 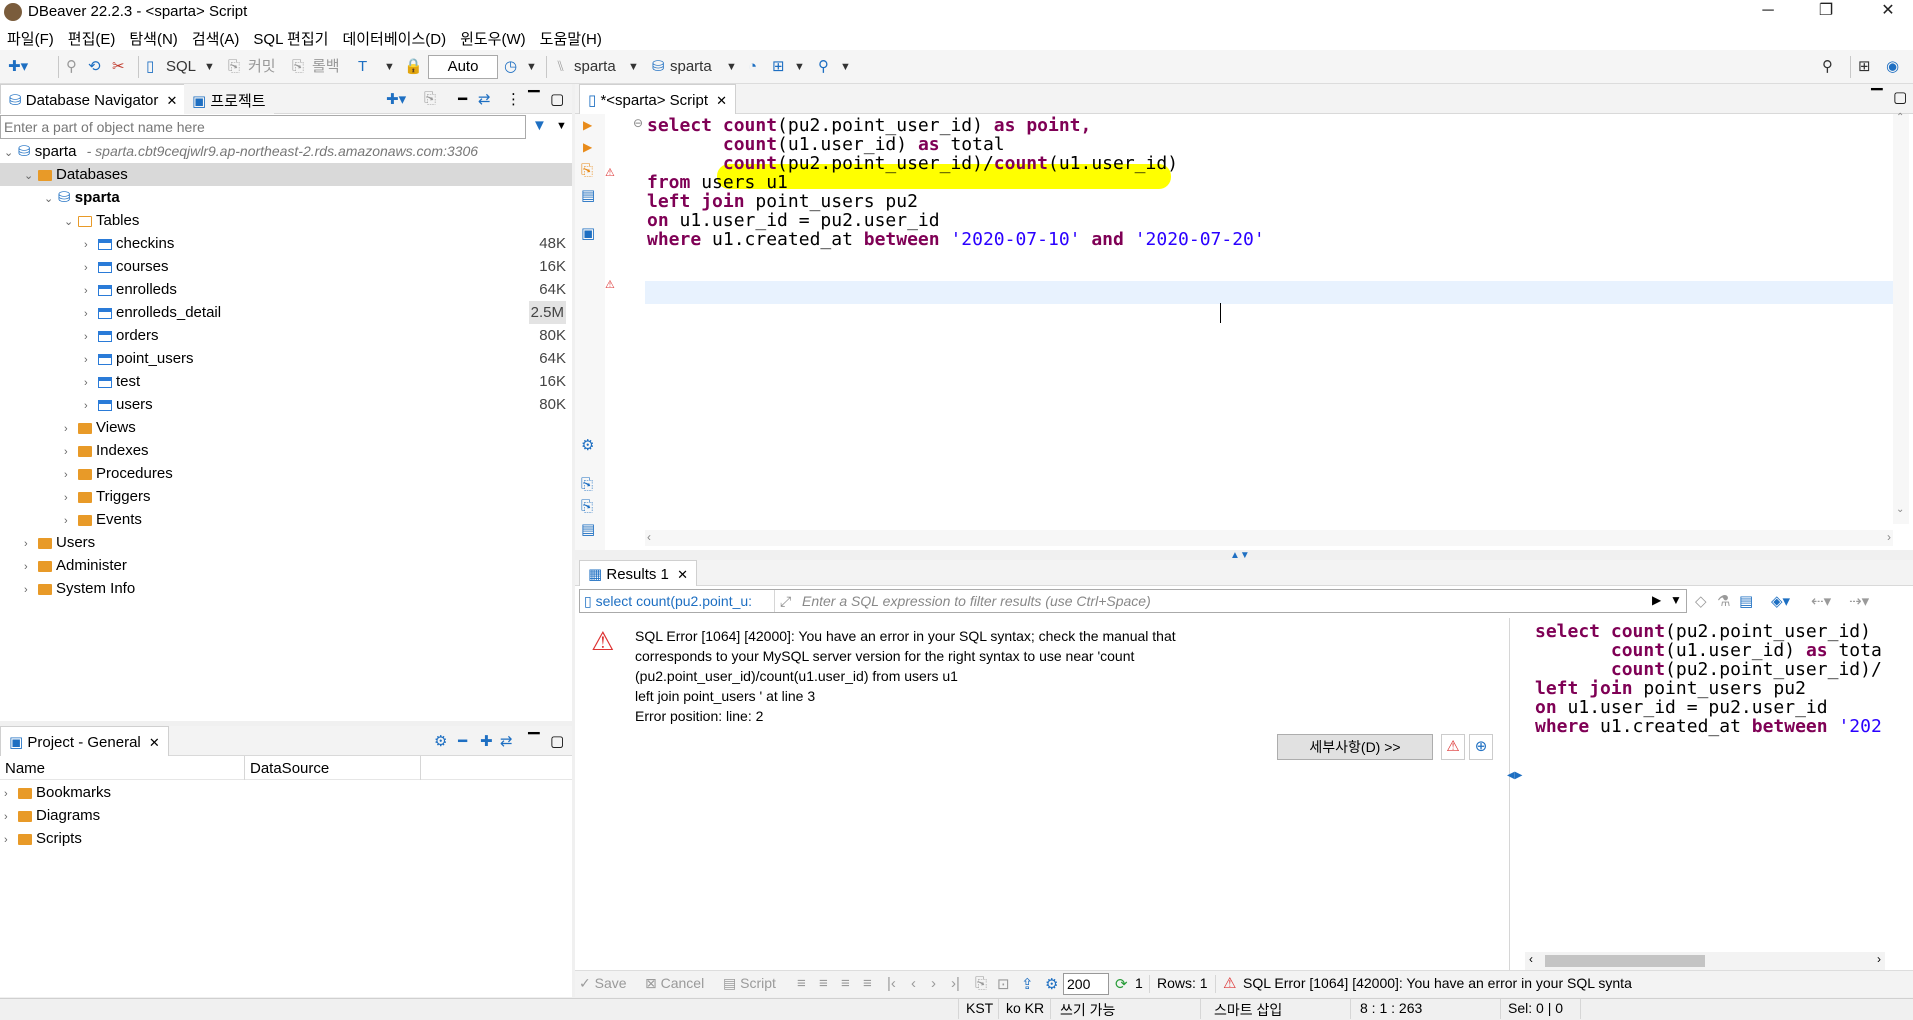 I want to click on copy-row-icon: ≡, so click(x=823, y=983).